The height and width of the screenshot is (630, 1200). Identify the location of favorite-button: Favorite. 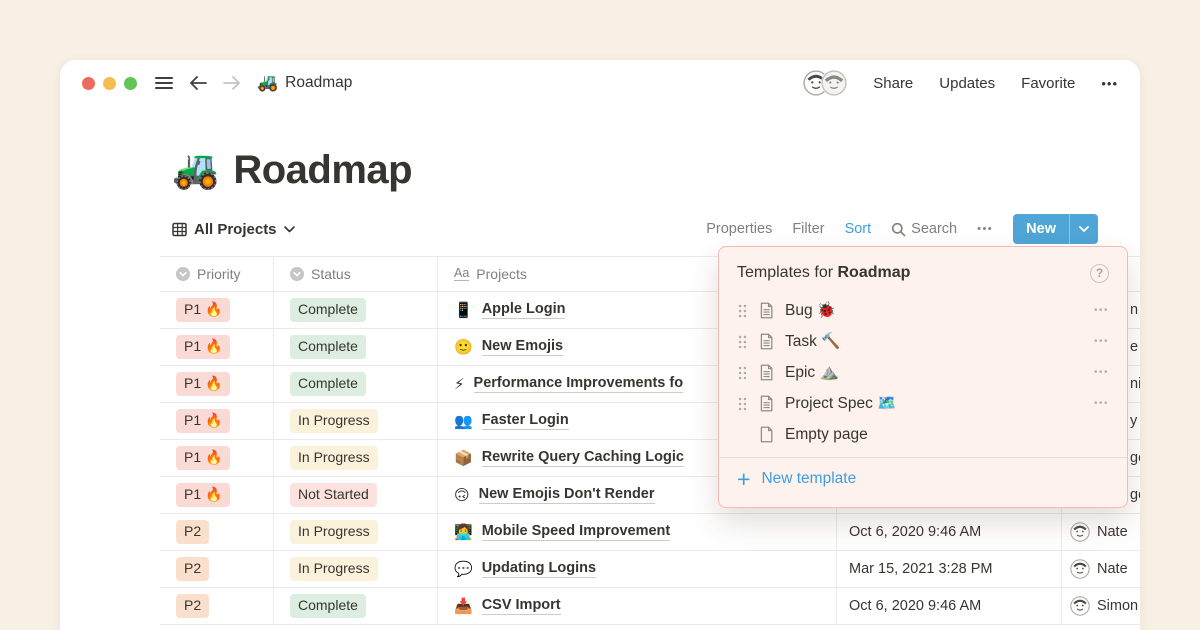
(1048, 83).